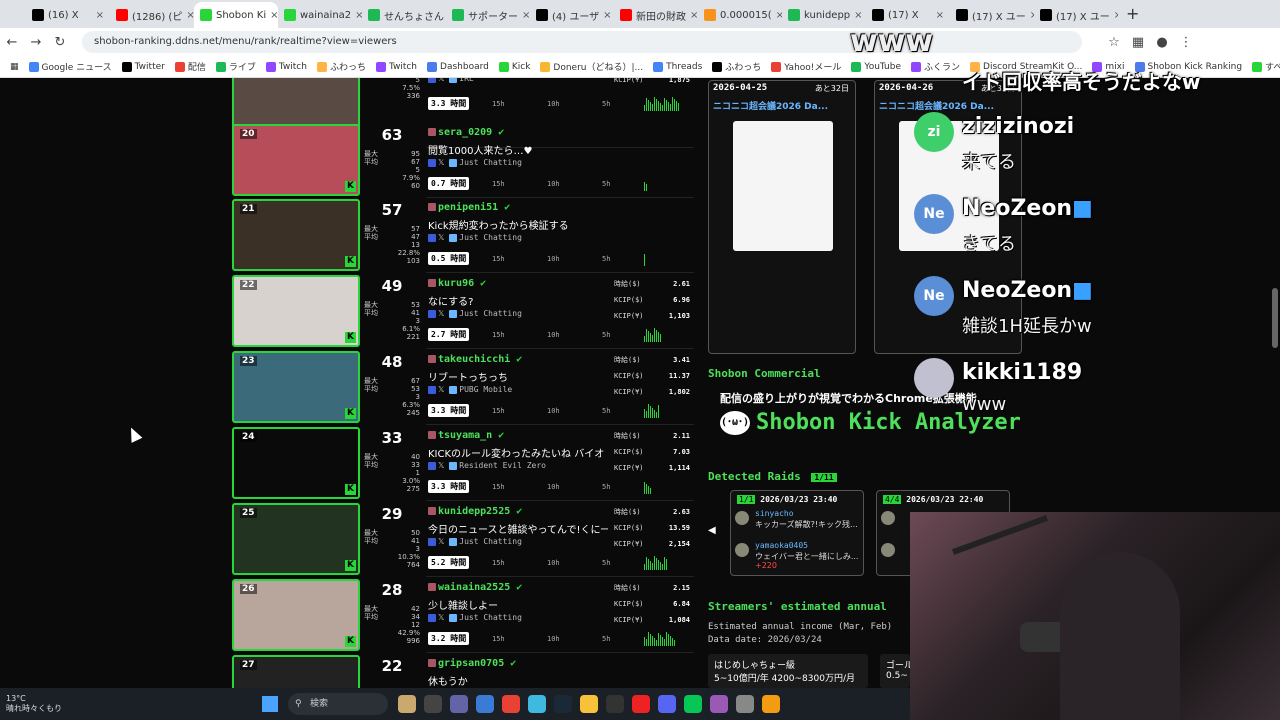 The width and height of the screenshot is (1280, 720). What do you see at coordinates (518, 604) in the screenshot?
I see `stream-title: 少し雑談しよー` at bounding box center [518, 604].